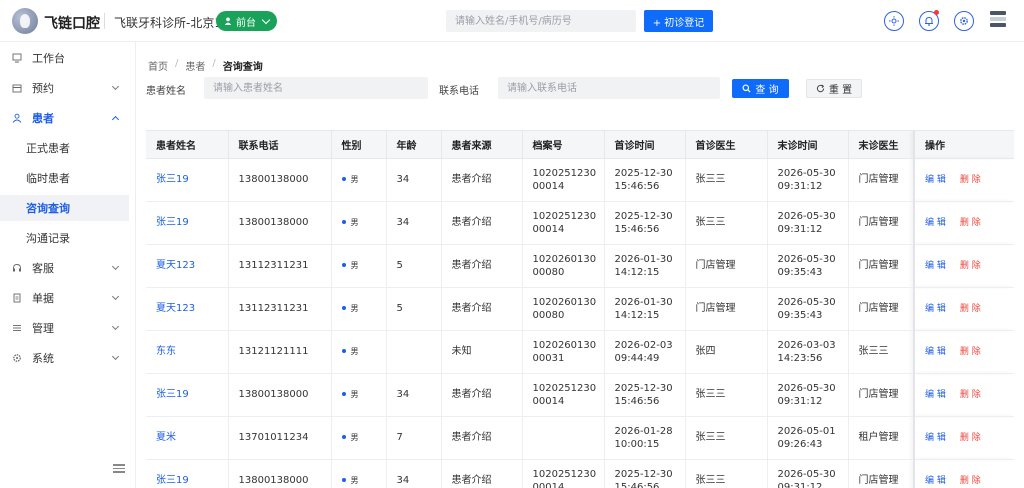 The image size is (1024, 488). What do you see at coordinates (43, 358) in the screenshot?
I see `sidebar-item-label: 系统` at bounding box center [43, 358].